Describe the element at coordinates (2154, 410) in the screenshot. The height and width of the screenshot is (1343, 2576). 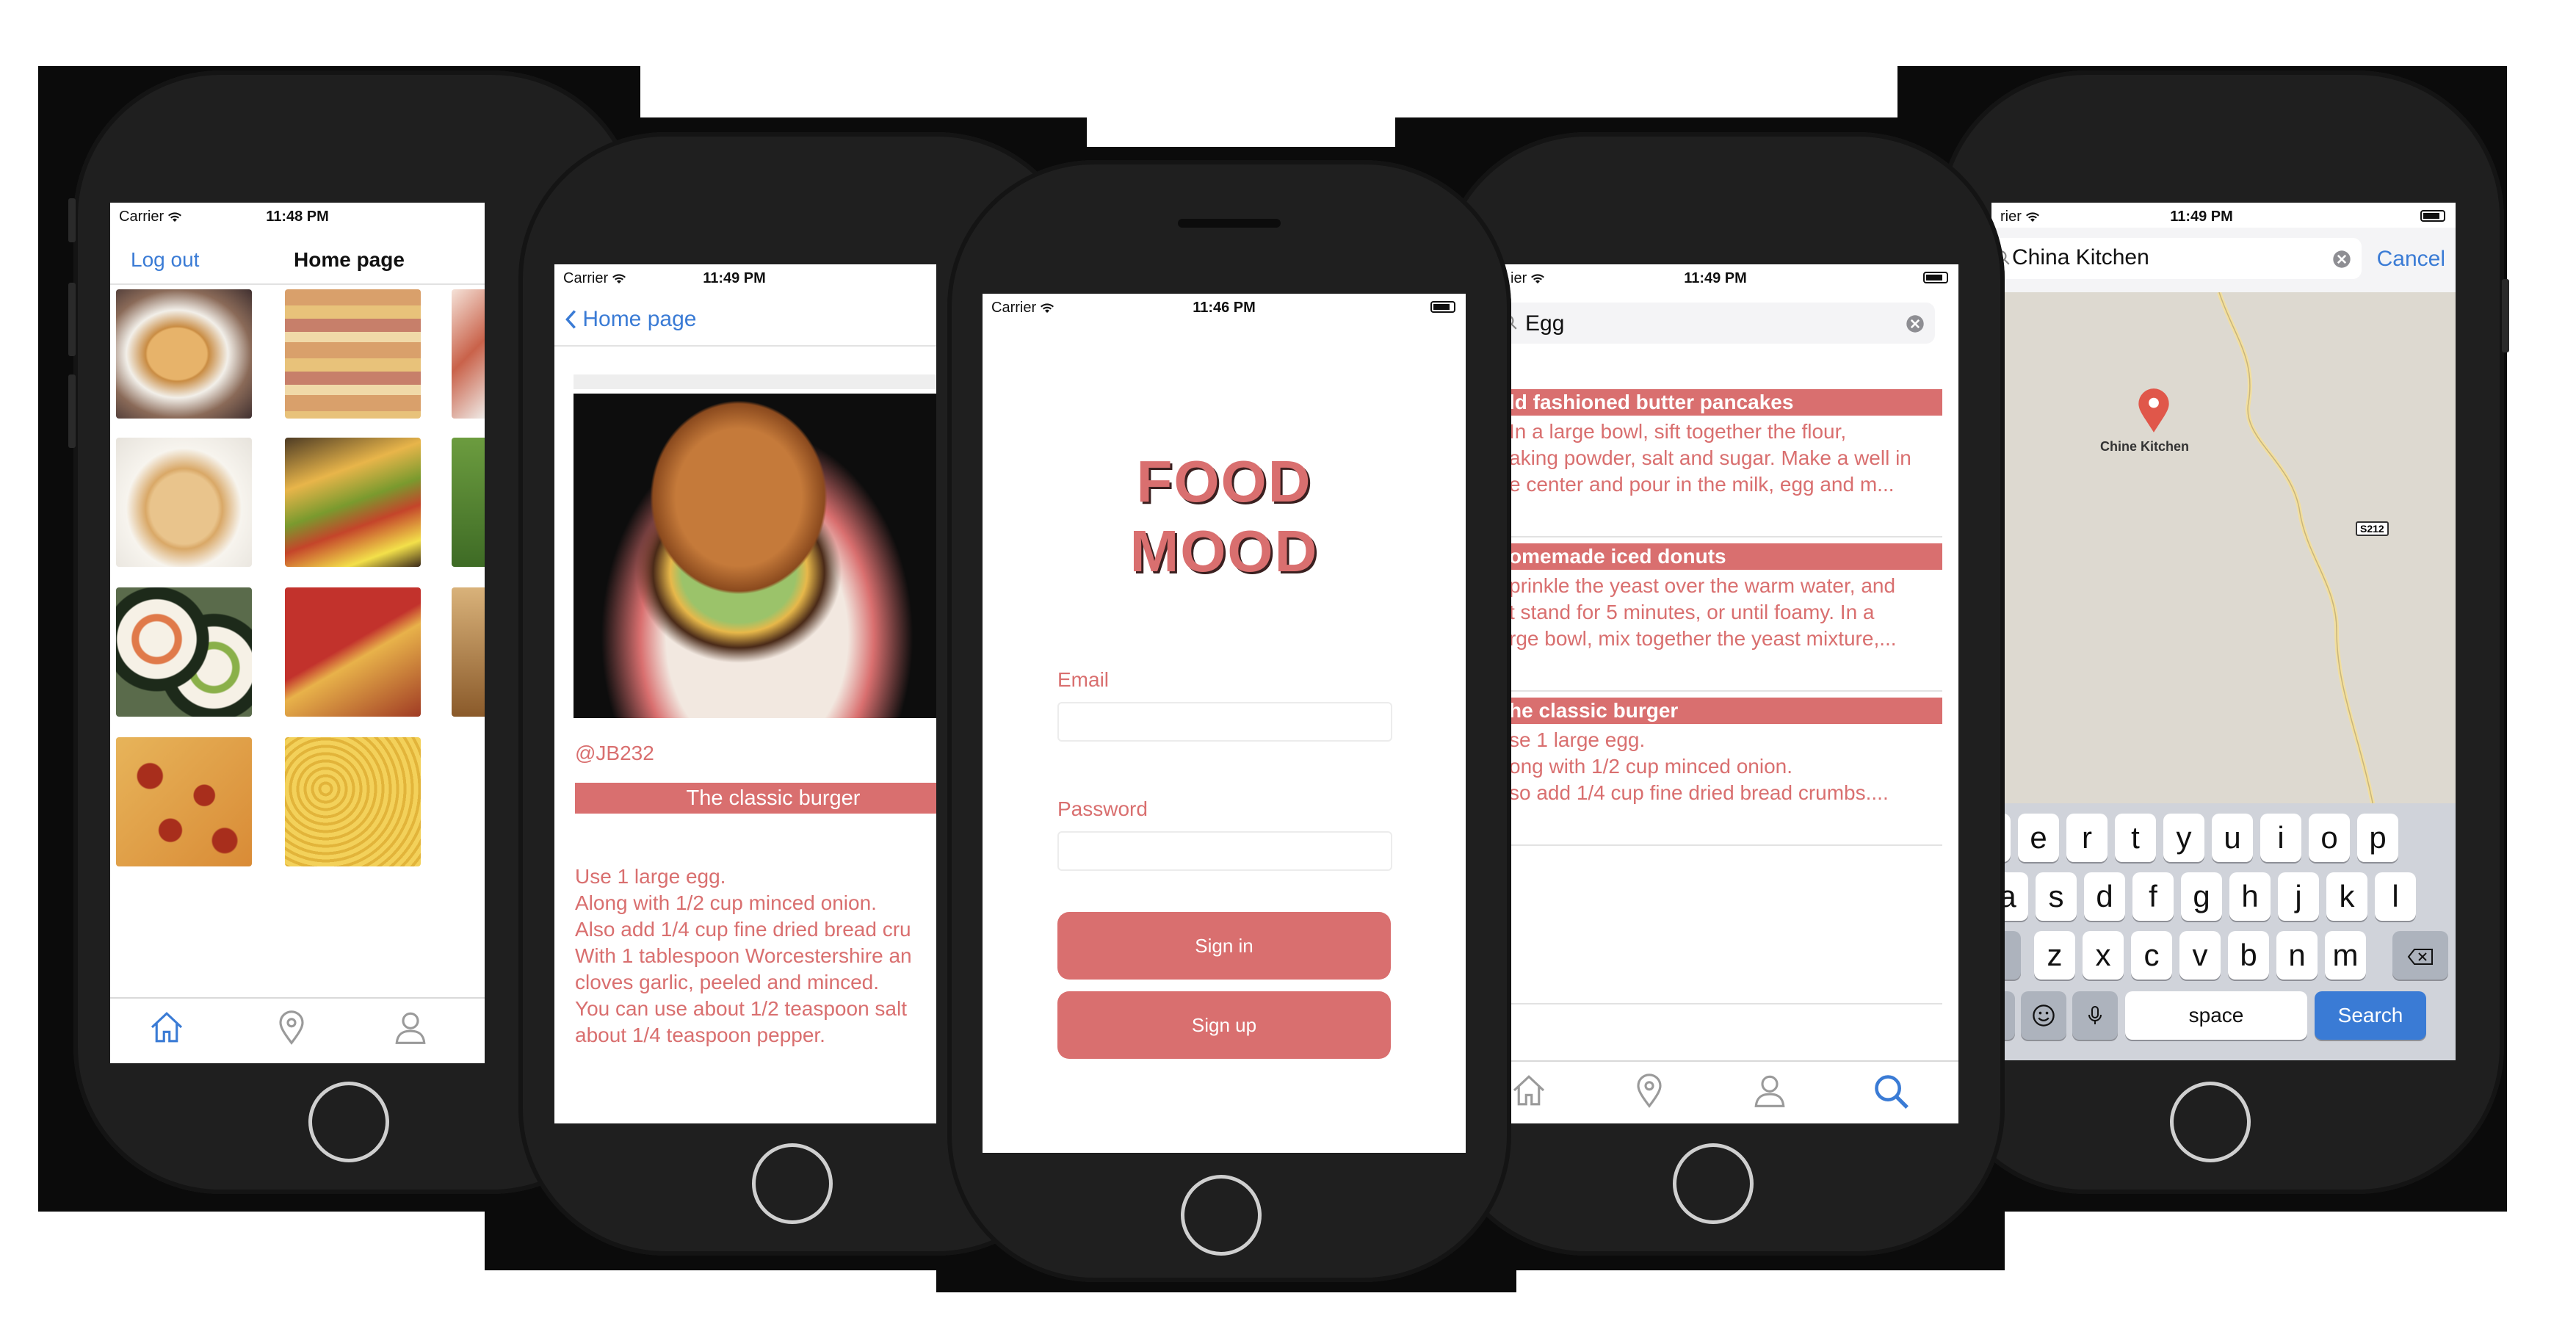
I see `map-pin-icon` at that location.